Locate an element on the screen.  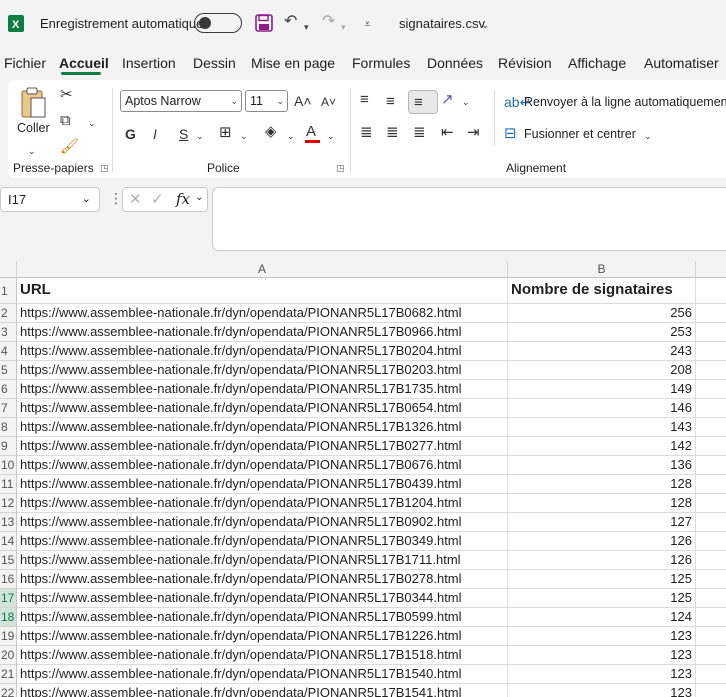
count-cell: 142 is located at coordinates (602, 446).